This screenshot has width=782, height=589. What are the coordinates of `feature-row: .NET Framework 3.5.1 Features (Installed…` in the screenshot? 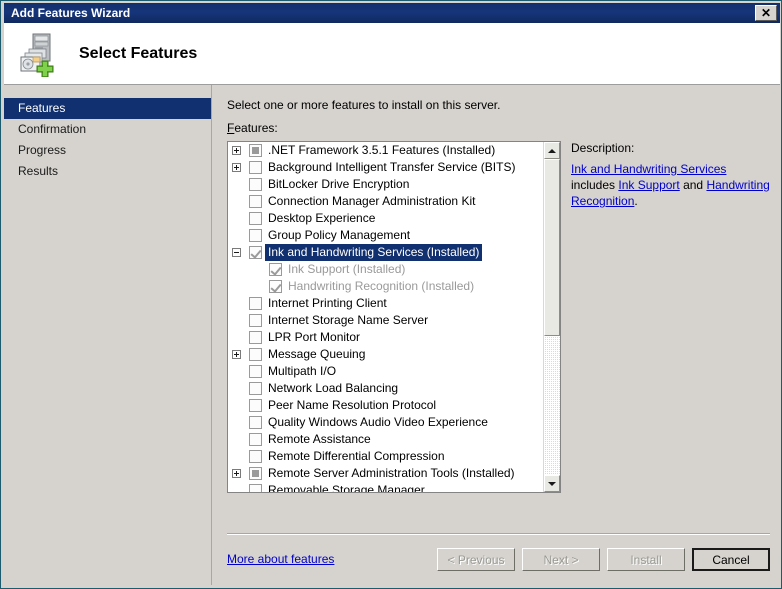 It's located at (385, 150).